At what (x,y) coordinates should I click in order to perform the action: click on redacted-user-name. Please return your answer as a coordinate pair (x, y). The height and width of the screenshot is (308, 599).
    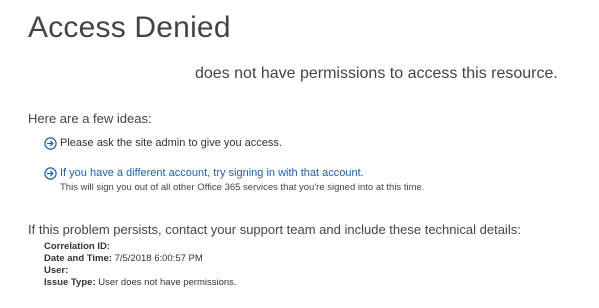
    Looking at the image, I should click on (108, 75).